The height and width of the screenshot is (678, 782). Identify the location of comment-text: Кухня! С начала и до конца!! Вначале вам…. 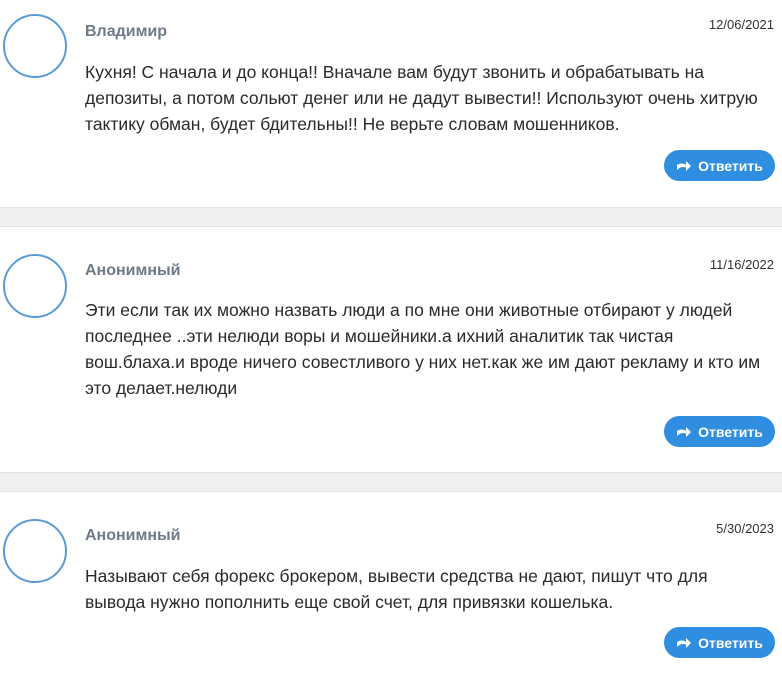
(421, 98).